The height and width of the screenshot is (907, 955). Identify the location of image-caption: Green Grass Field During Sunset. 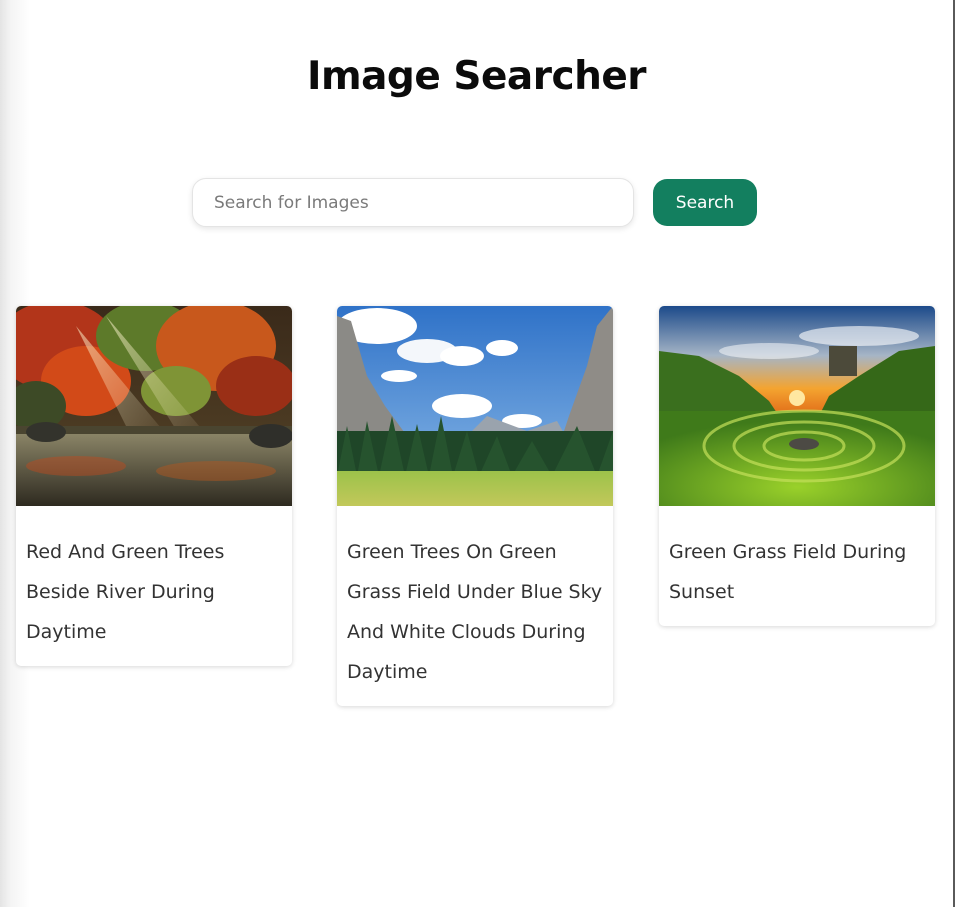
(788, 572).